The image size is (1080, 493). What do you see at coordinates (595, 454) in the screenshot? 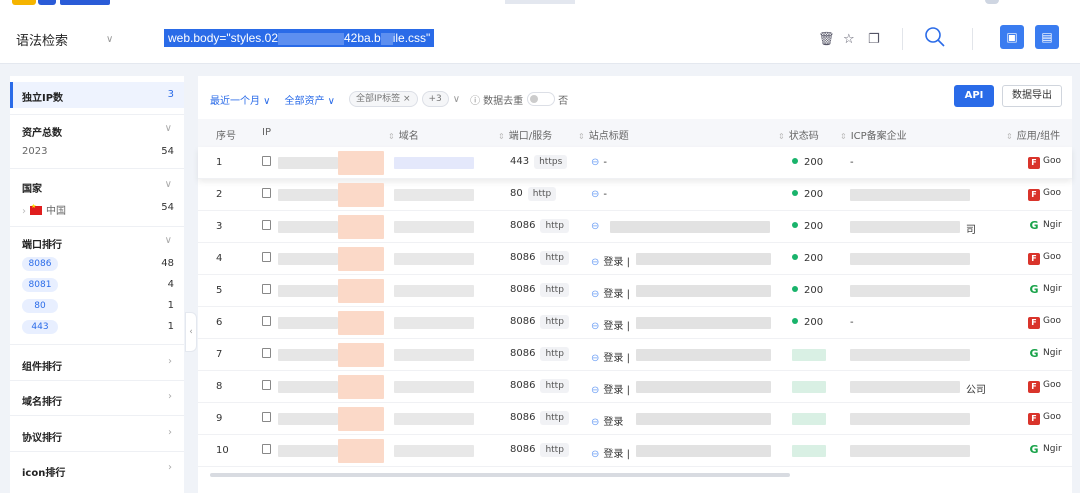
I see `link-icon: ⊖` at bounding box center [595, 454].